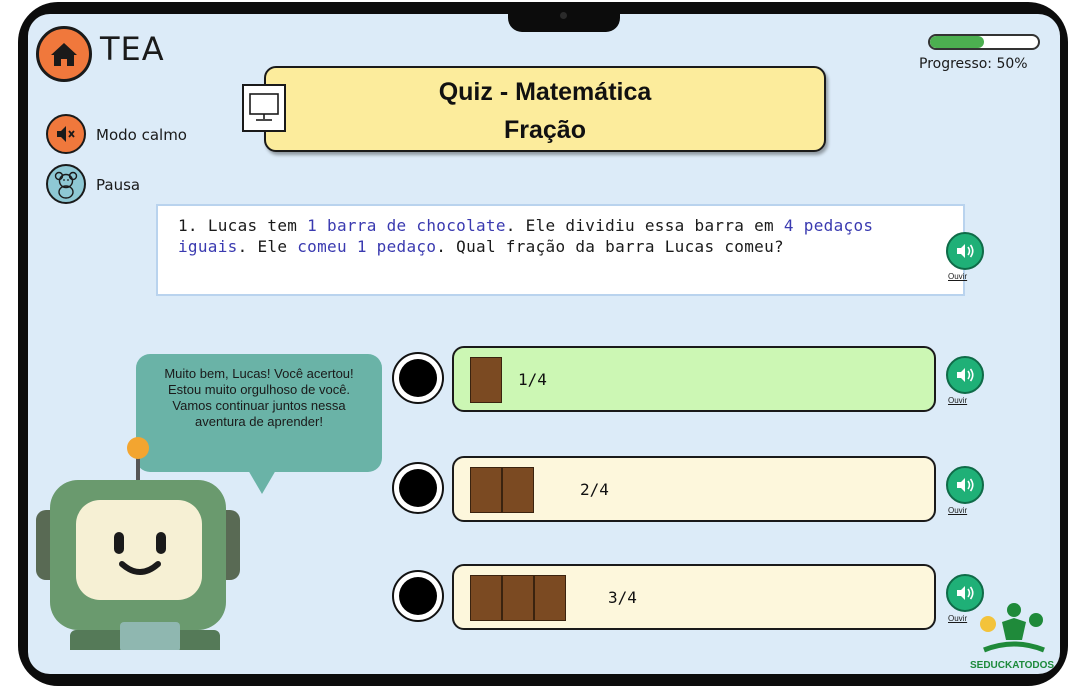 The width and height of the screenshot is (1080, 689). Describe the element at coordinates (644, 225) in the screenshot. I see `question-part: . Ele dividiu essa barra em` at that location.